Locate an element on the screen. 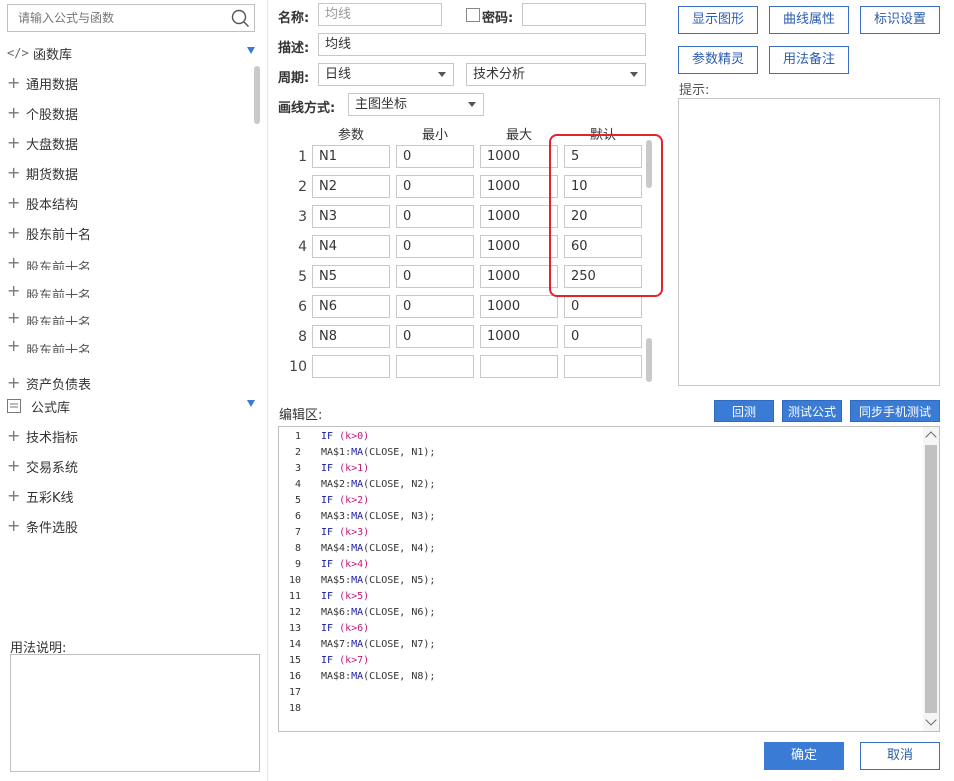 This screenshot has height=781, width=954. search-icon is located at coordinates (240, 18).